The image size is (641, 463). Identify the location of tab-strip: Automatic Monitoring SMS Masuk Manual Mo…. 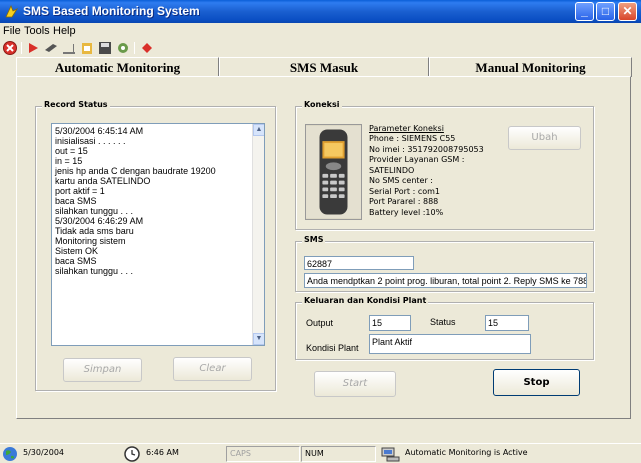
(324, 67).